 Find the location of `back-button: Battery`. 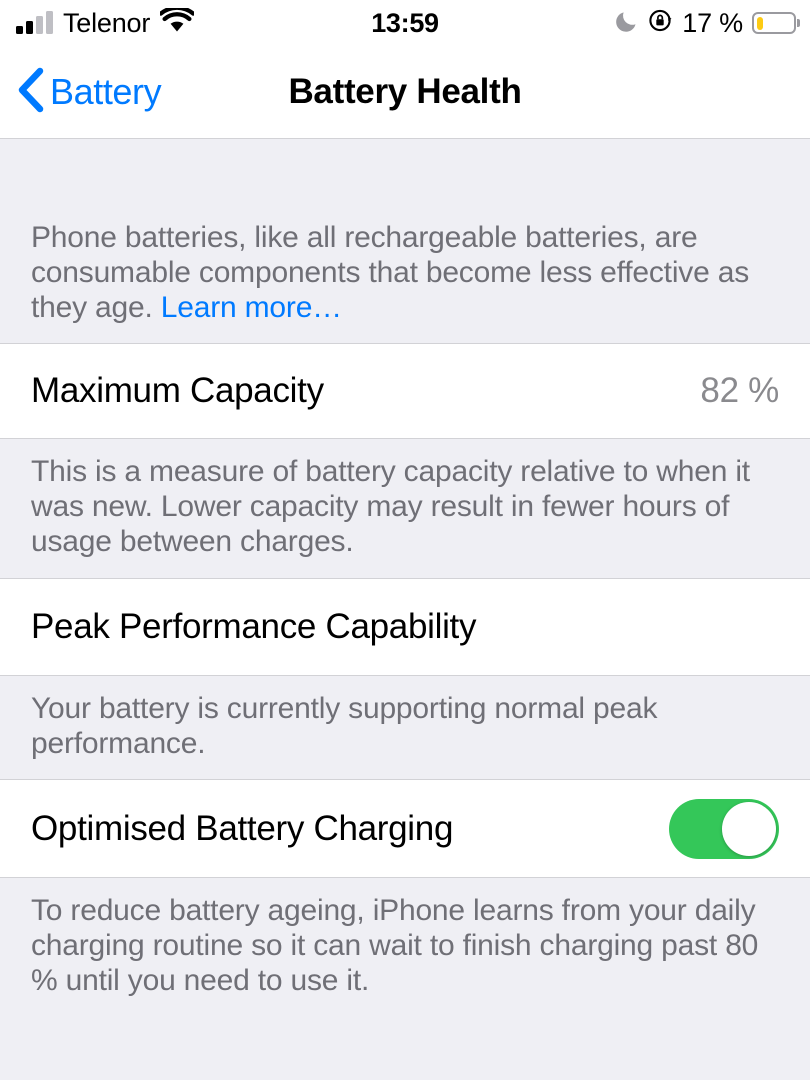

back-button: Battery is located at coordinates (89, 92).